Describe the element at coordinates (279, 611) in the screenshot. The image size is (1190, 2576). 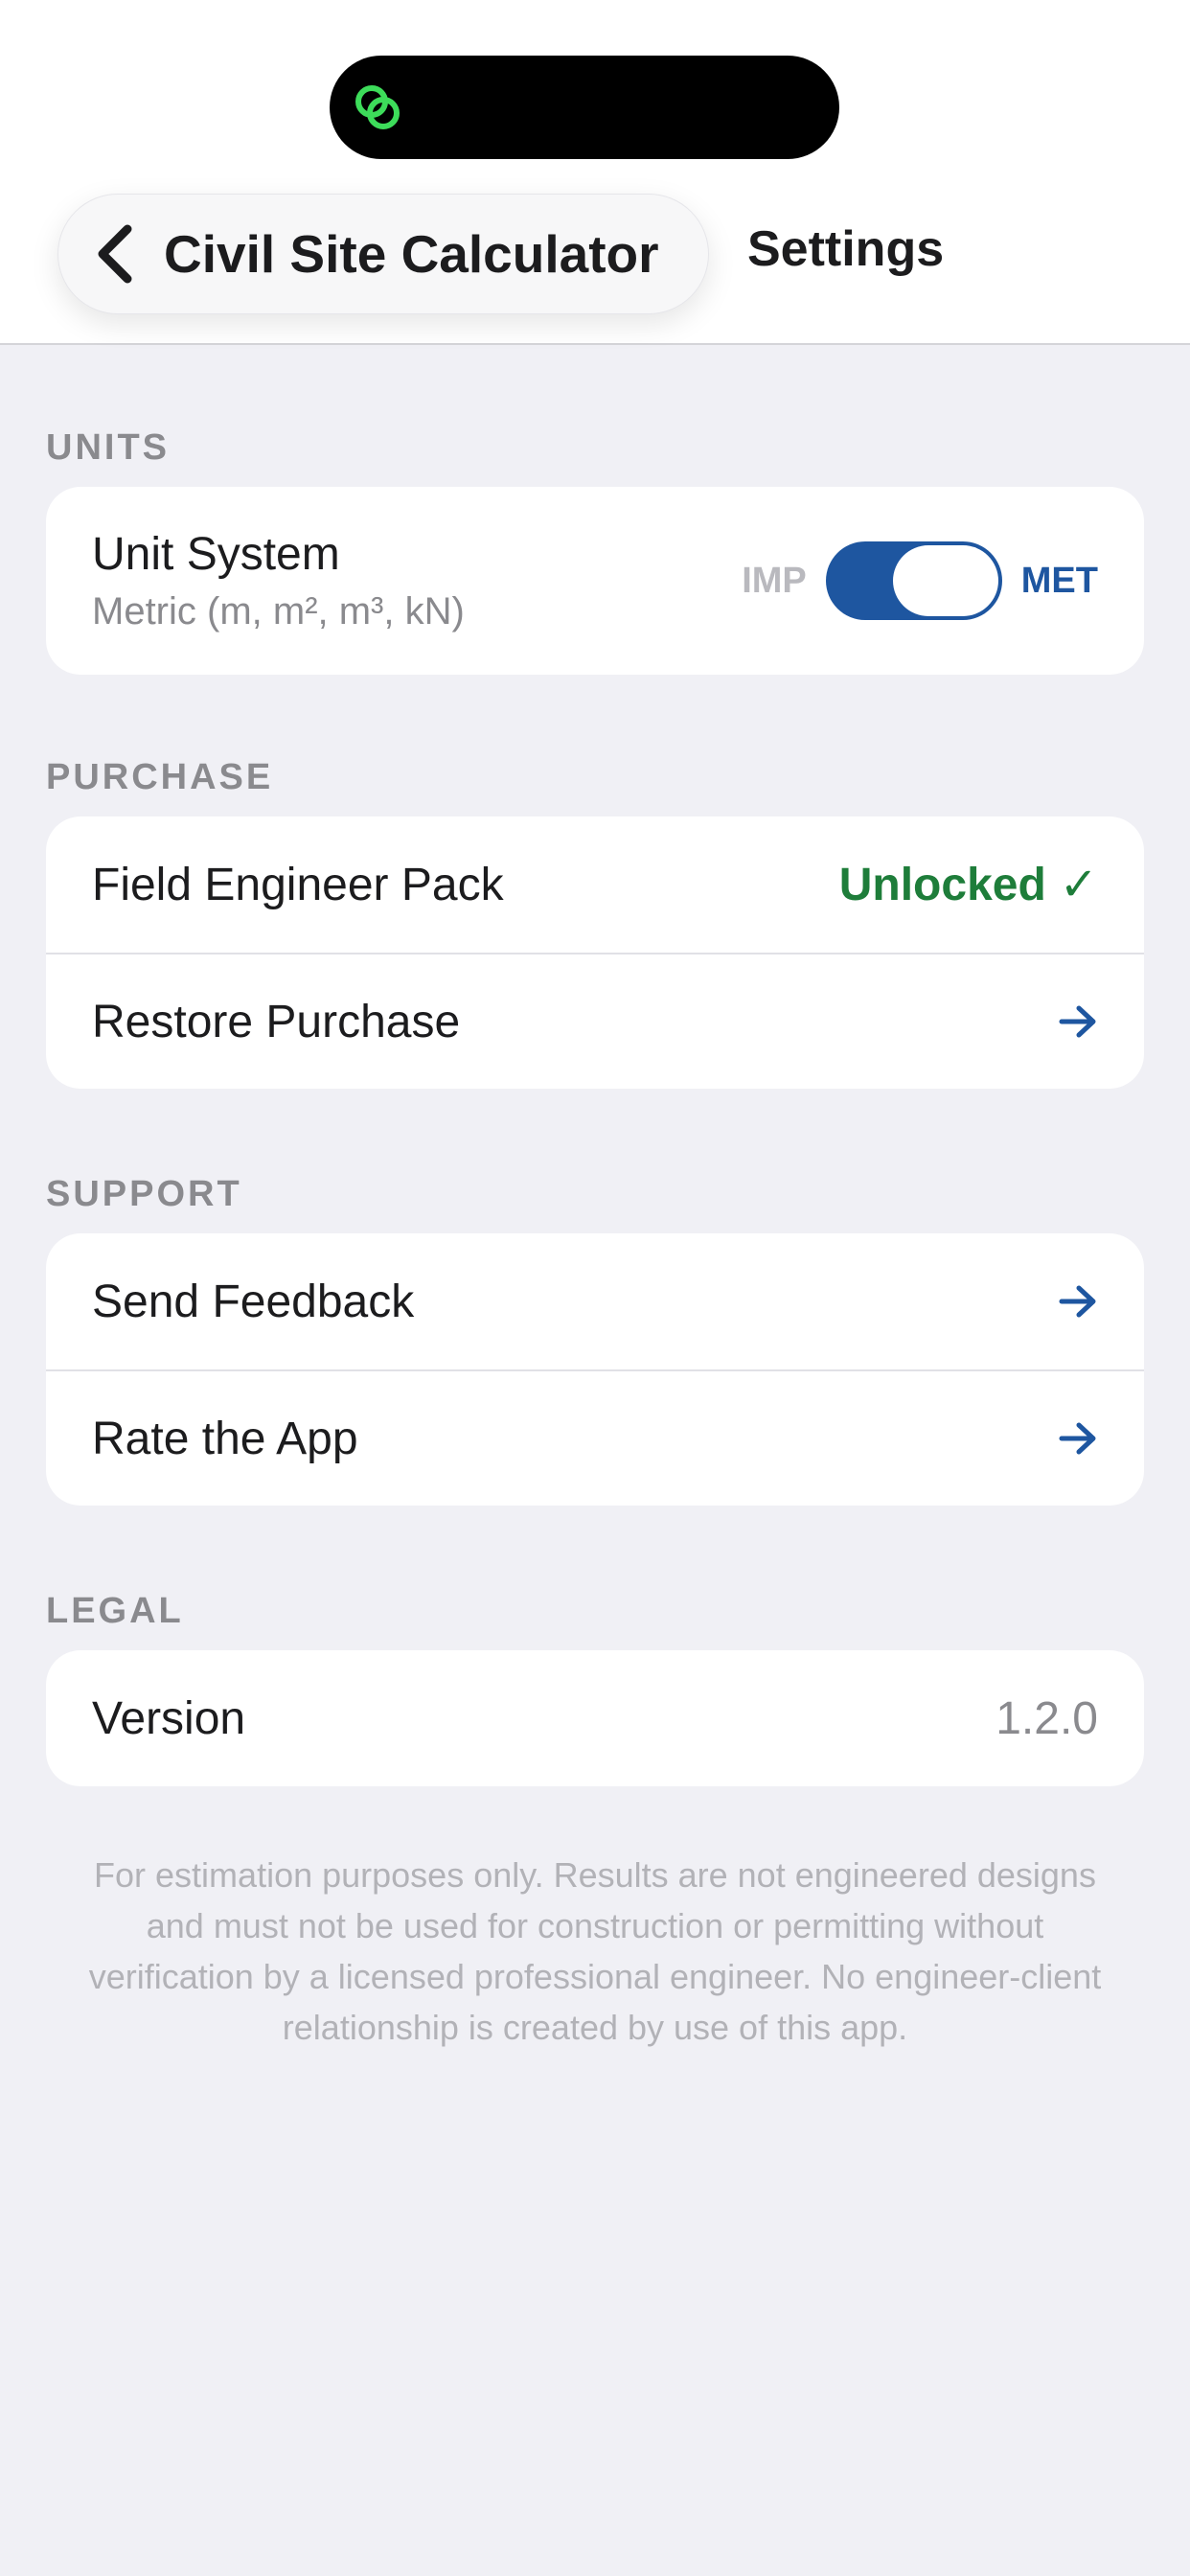
I see `unit-system-value: Metric (m, m², m³, kN)` at that location.